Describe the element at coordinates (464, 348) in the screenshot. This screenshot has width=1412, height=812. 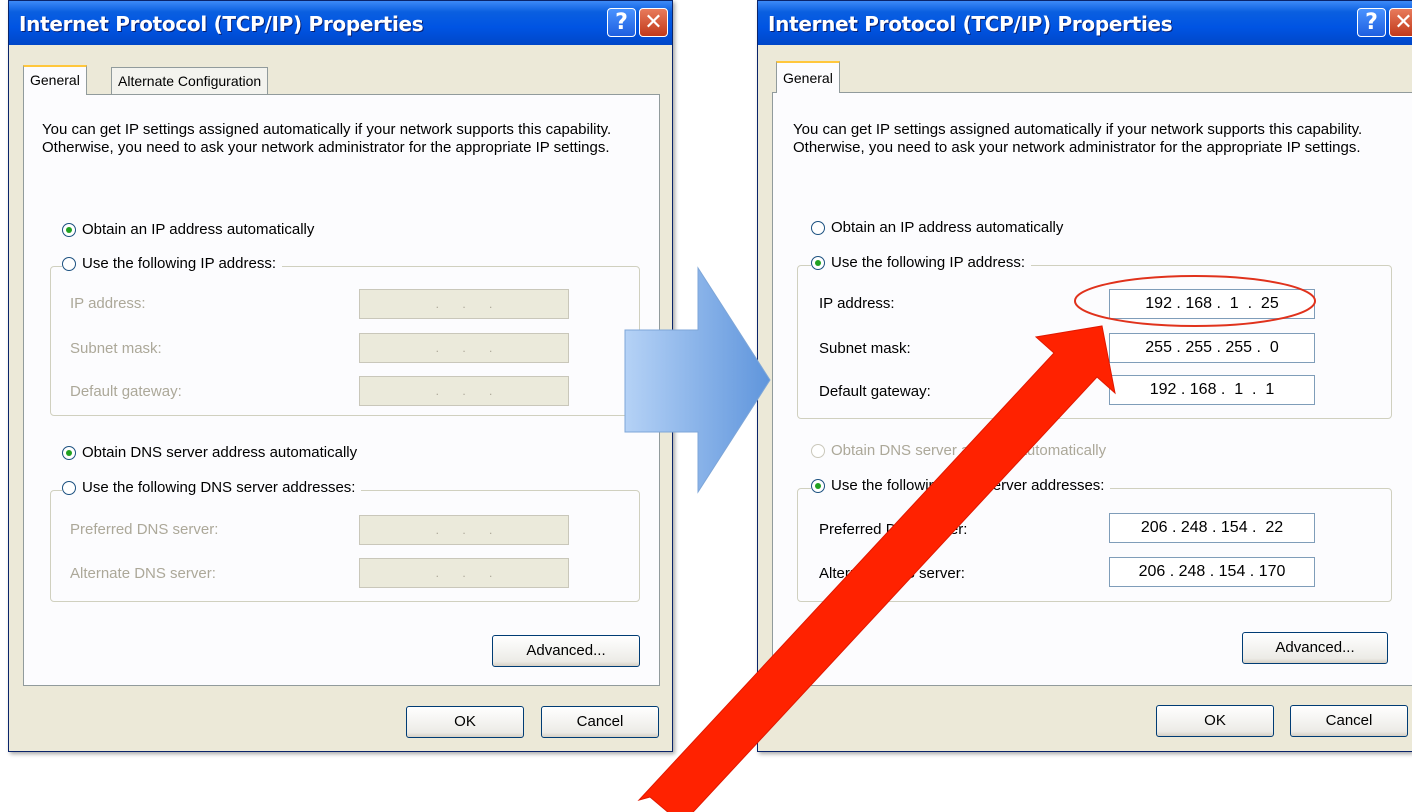
I see `subnet-mask-field: . . .` at that location.